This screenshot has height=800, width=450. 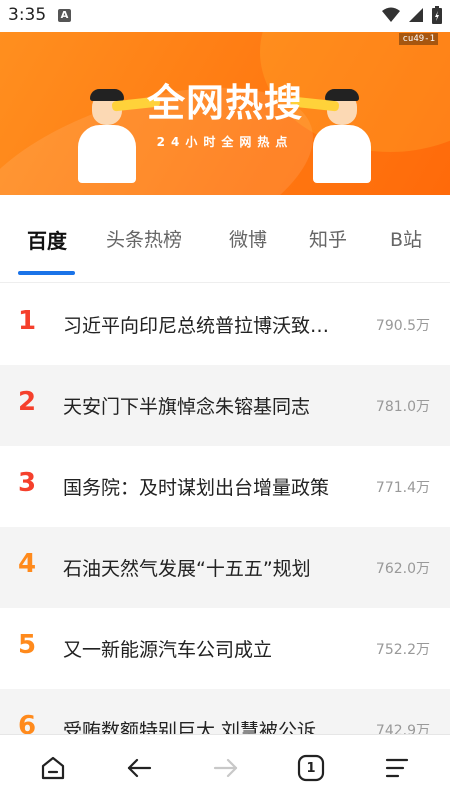 I want to click on tab-count: 1, so click(x=311, y=768).